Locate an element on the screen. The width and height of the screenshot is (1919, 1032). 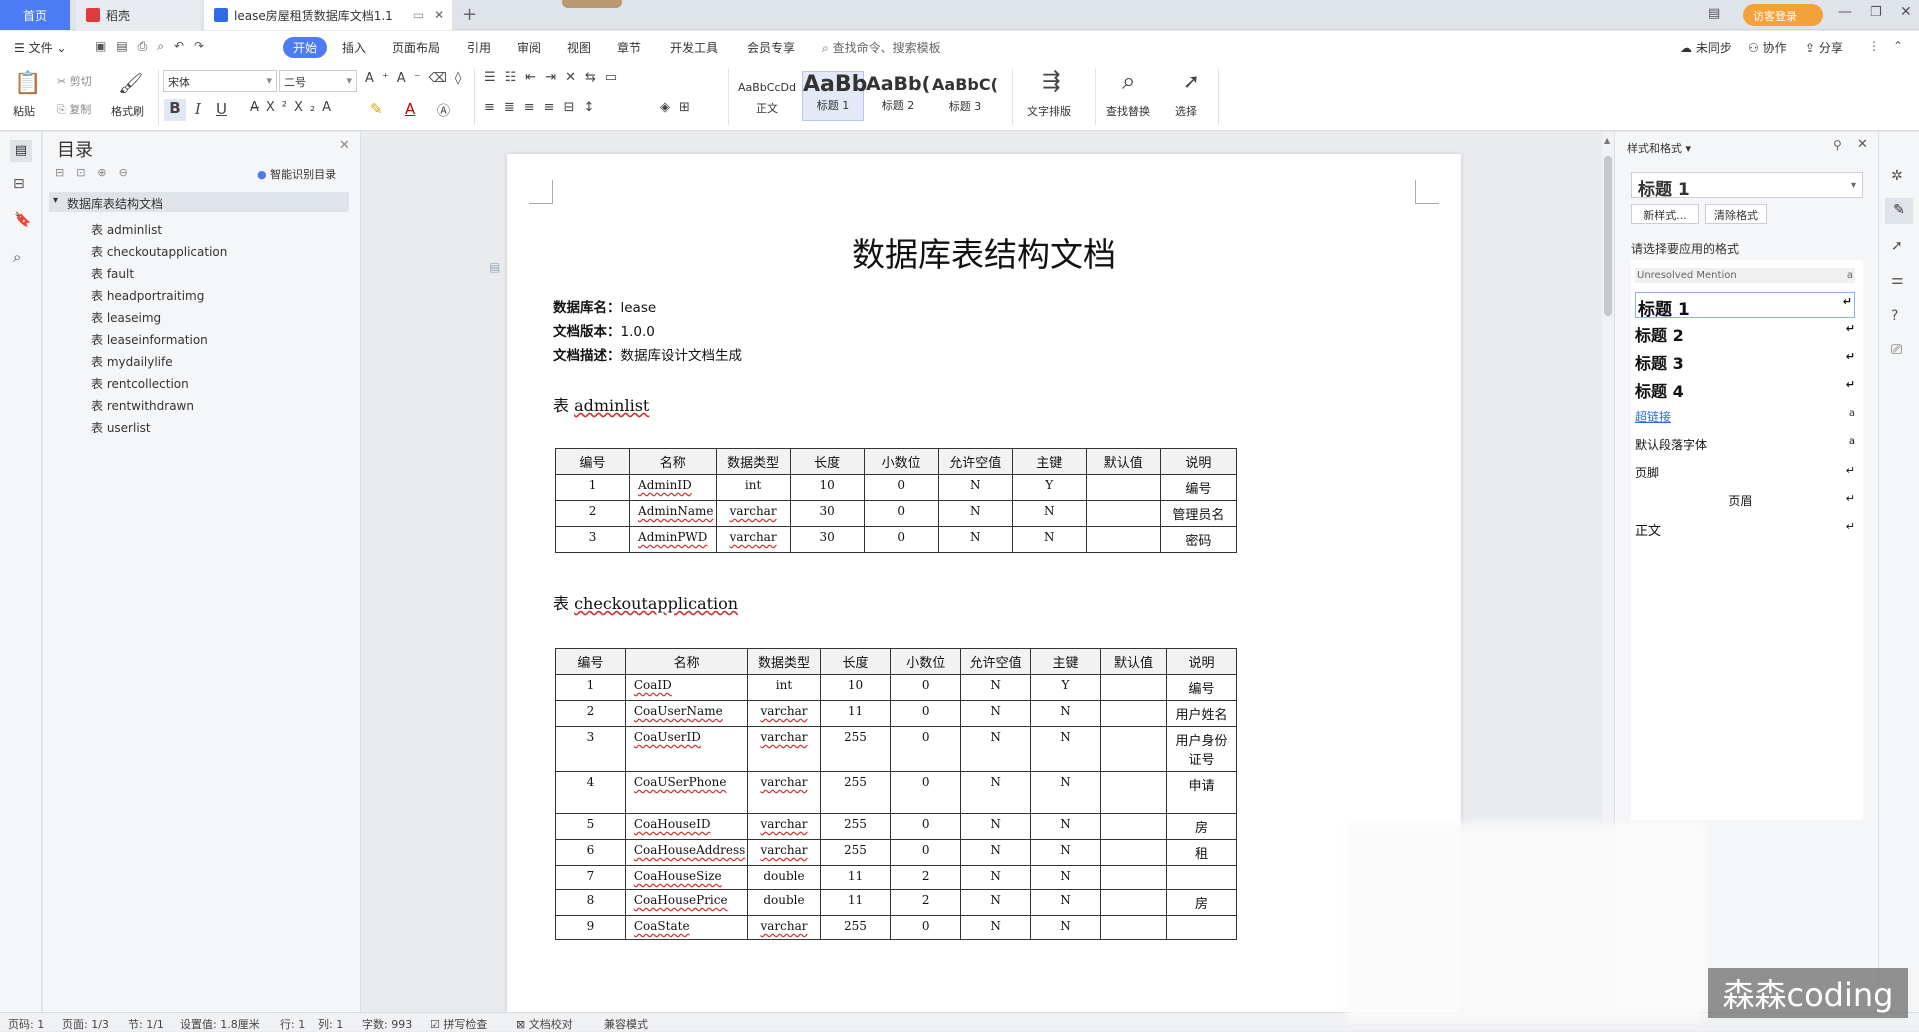
char-border-icon: Ⓐ is located at coordinates (443, 109).